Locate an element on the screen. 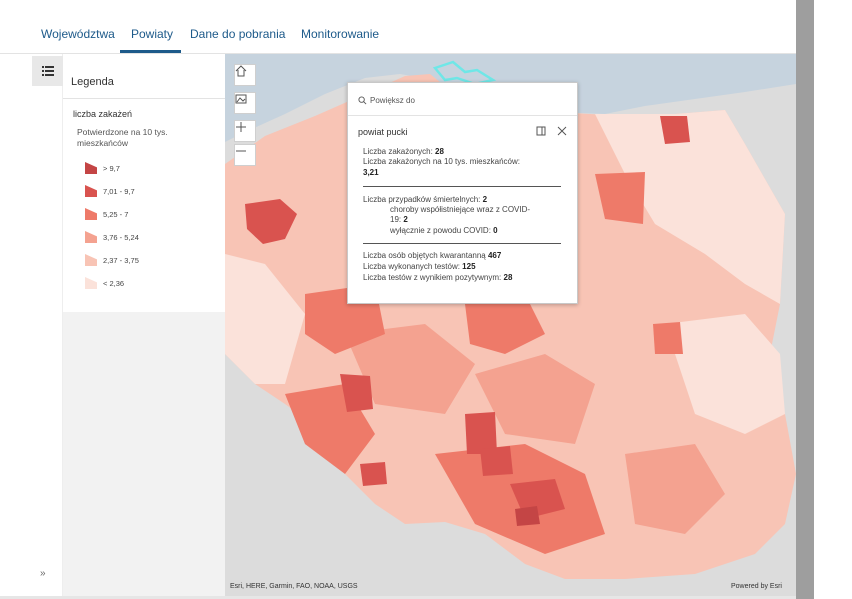 This screenshot has height=599, width=852. active-tab-indicator is located at coordinates (150, 51).